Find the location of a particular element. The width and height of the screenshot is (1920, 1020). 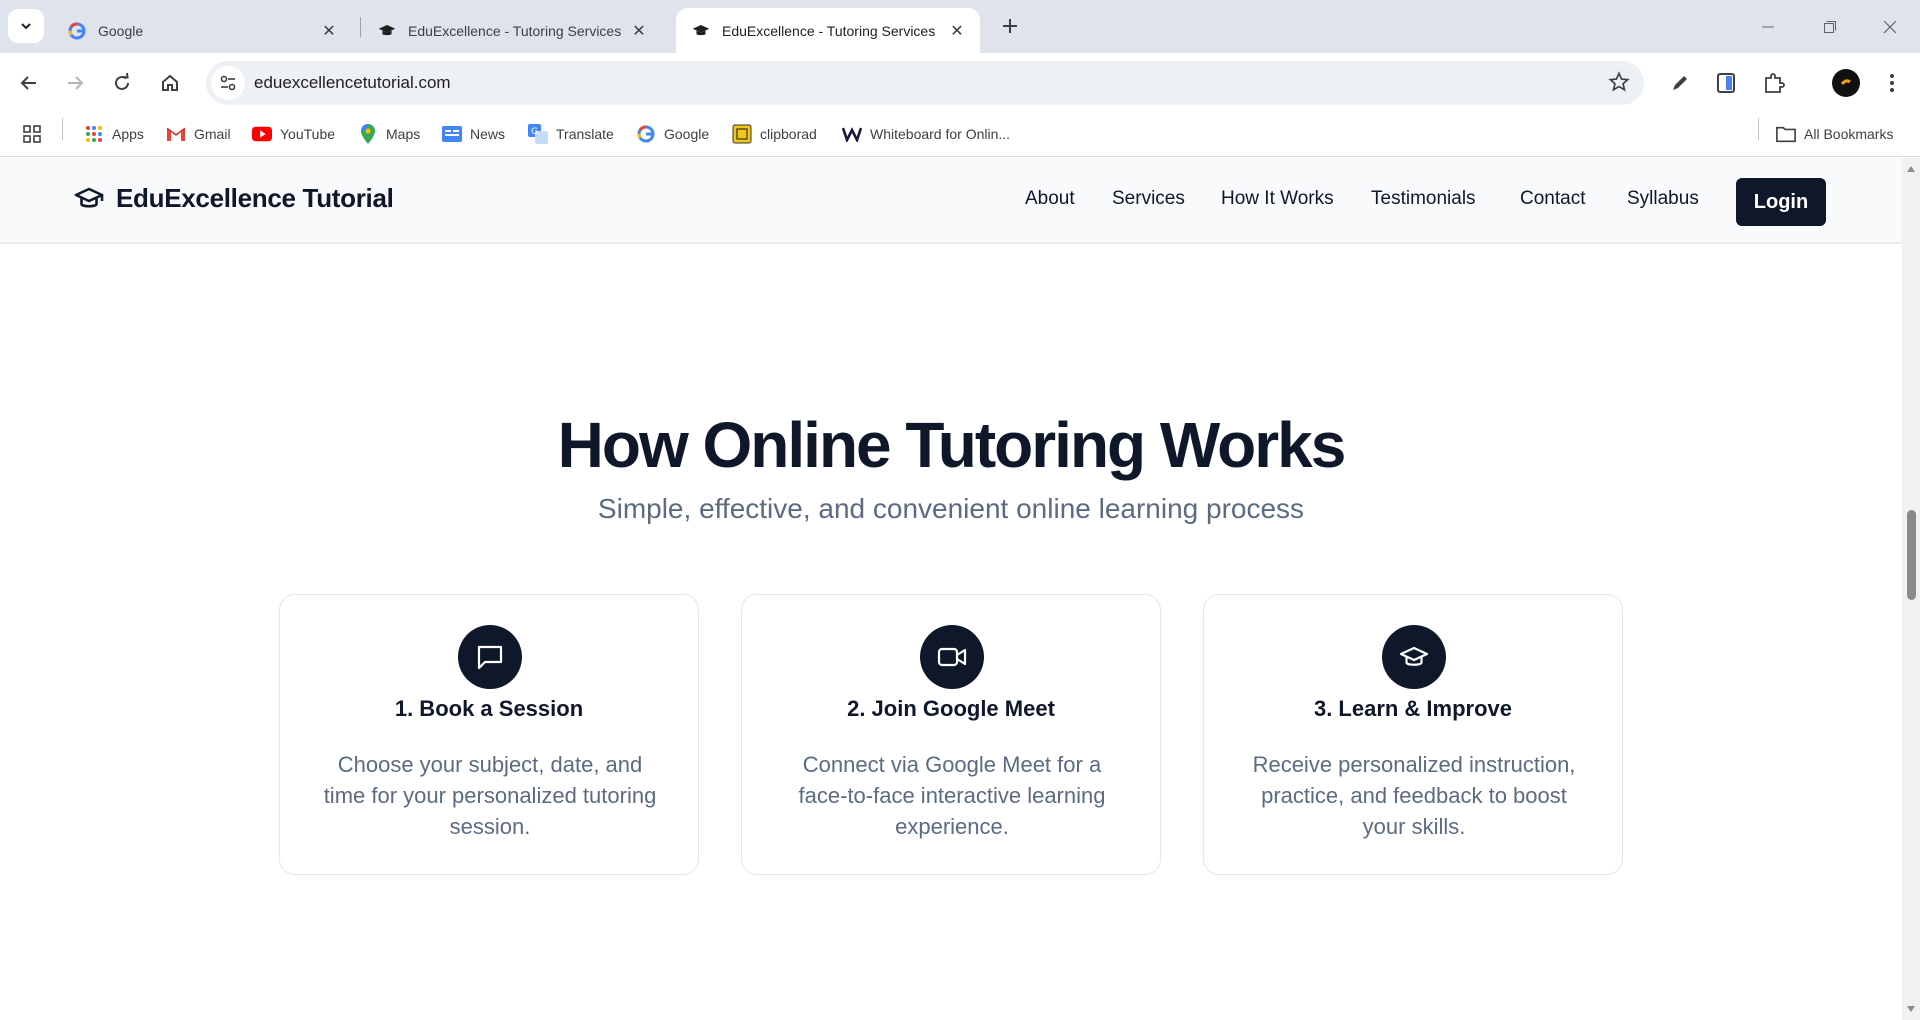

tab-google: Google ✕ is located at coordinates (202, 30).